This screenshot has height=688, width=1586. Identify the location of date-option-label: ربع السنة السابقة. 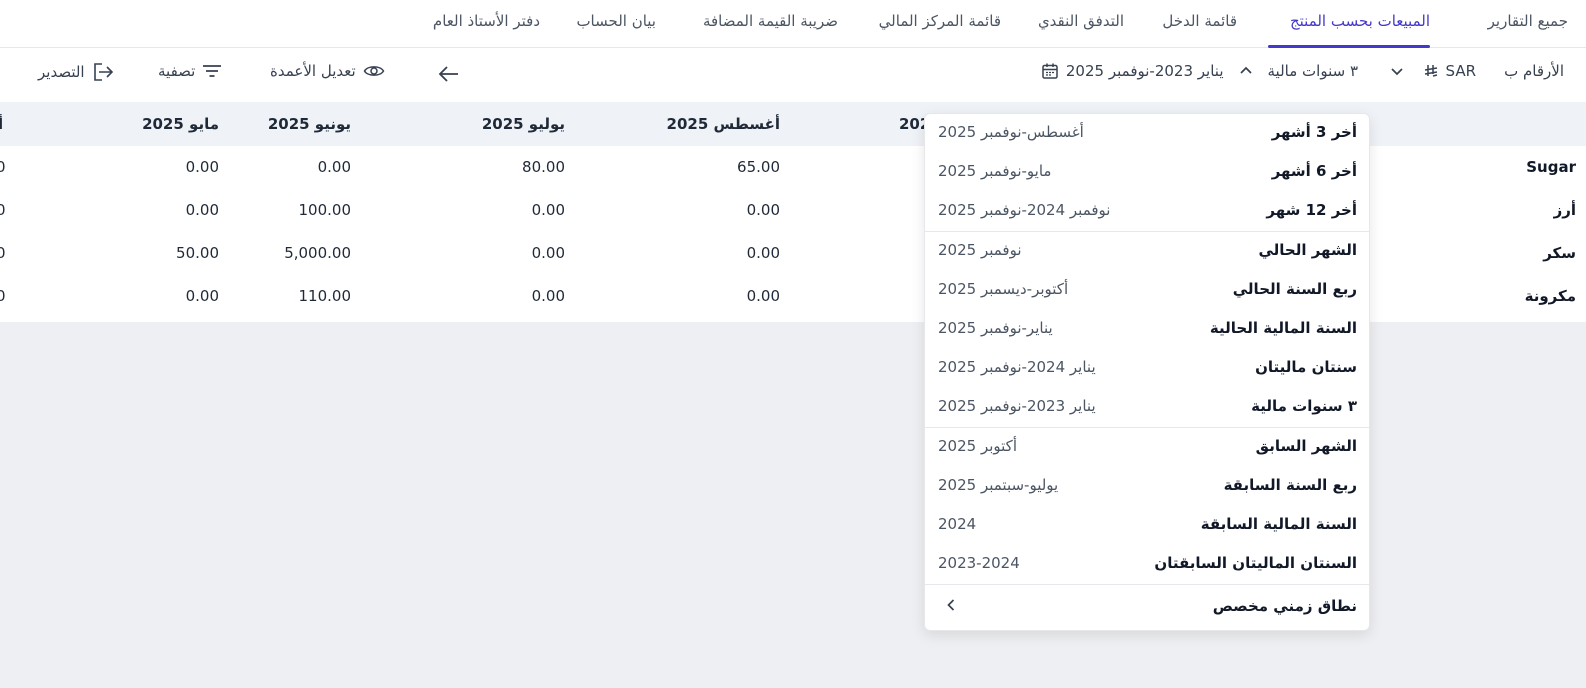
(1290, 485).